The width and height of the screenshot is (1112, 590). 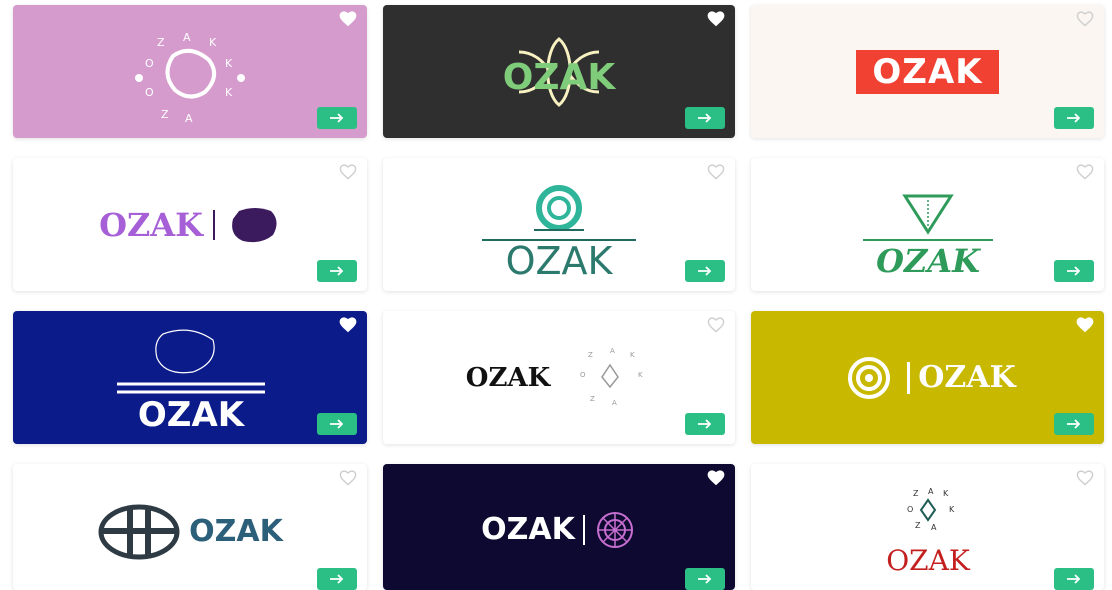 I want to click on logo-card-6: OZAK, so click(x=927, y=224).